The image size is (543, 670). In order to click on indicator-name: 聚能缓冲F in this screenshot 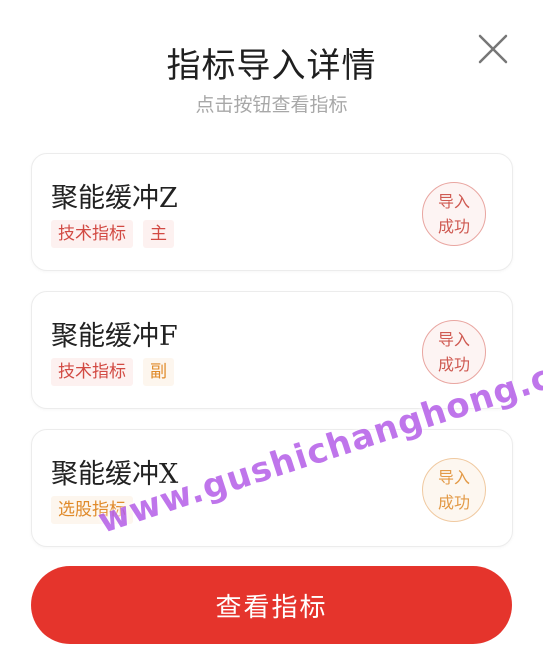, I will do `click(114, 336)`.